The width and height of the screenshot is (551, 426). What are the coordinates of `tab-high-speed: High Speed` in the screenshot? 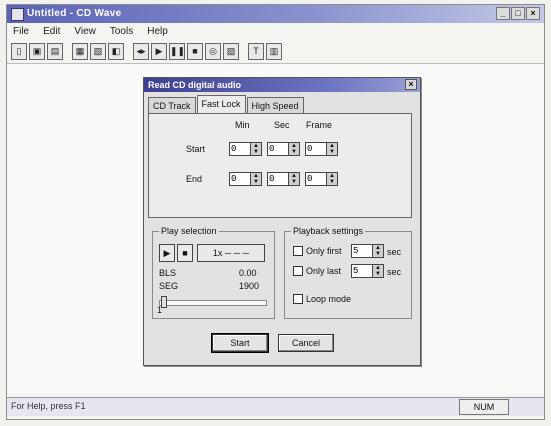 It's located at (275, 105).